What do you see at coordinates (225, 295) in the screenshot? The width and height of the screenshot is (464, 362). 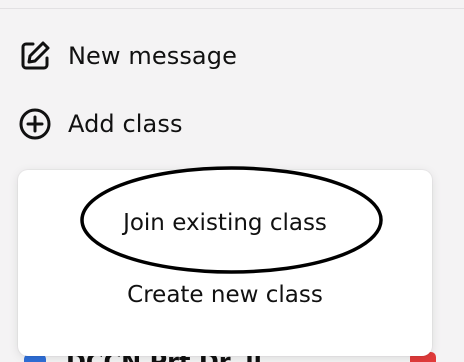 I see `create-new-class-option: Create new class` at bounding box center [225, 295].